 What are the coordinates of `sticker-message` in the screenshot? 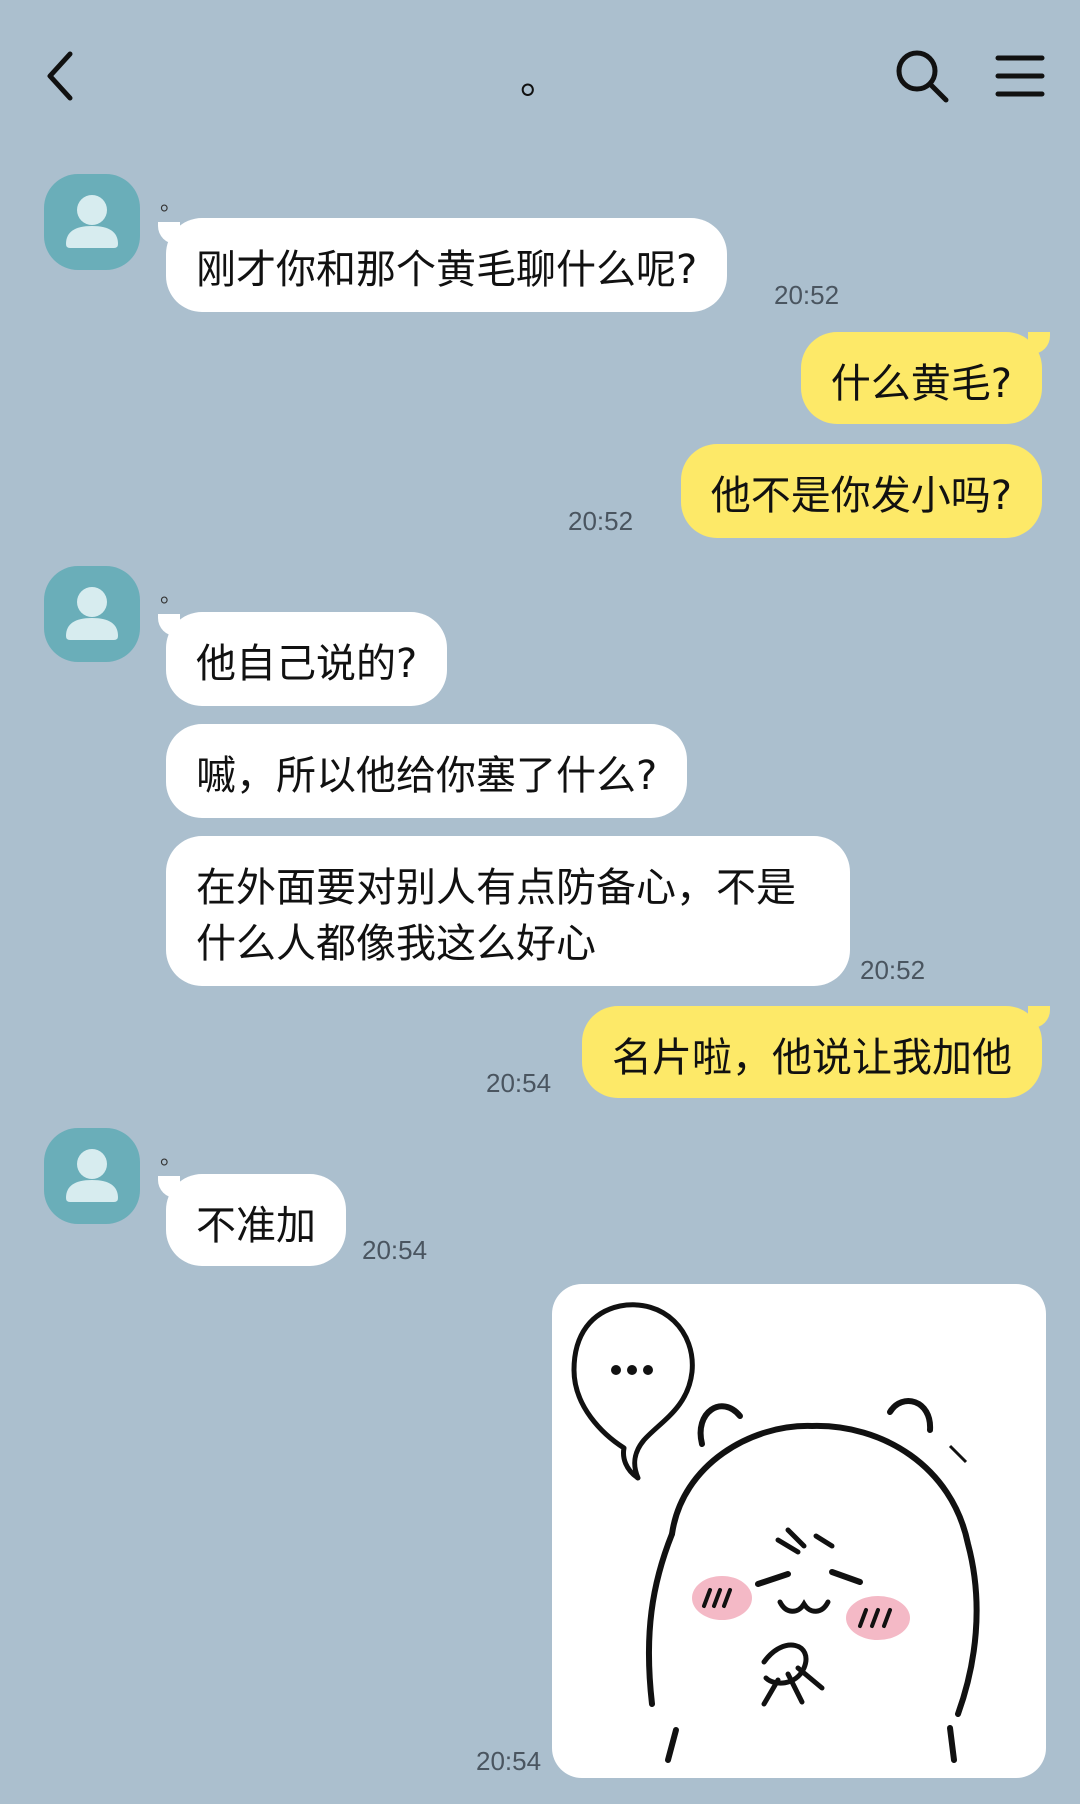 It's located at (799, 1531).